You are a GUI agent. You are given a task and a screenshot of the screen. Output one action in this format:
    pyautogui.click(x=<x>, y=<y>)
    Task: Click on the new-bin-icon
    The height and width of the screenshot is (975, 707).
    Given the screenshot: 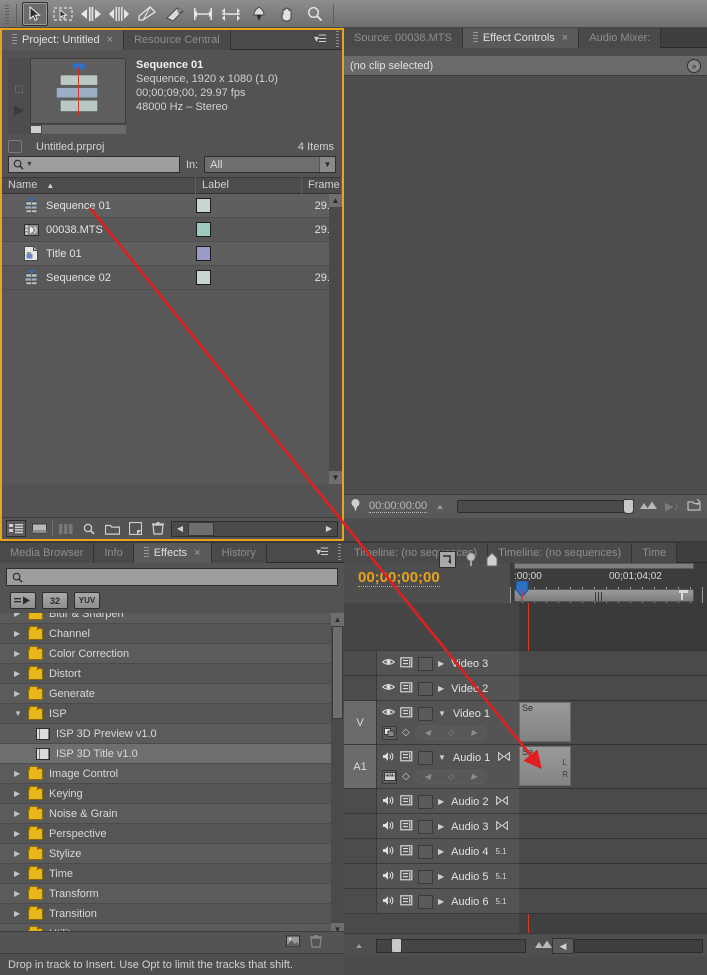 What is the action you would take?
    pyautogui.click(x=112, y=528)
    